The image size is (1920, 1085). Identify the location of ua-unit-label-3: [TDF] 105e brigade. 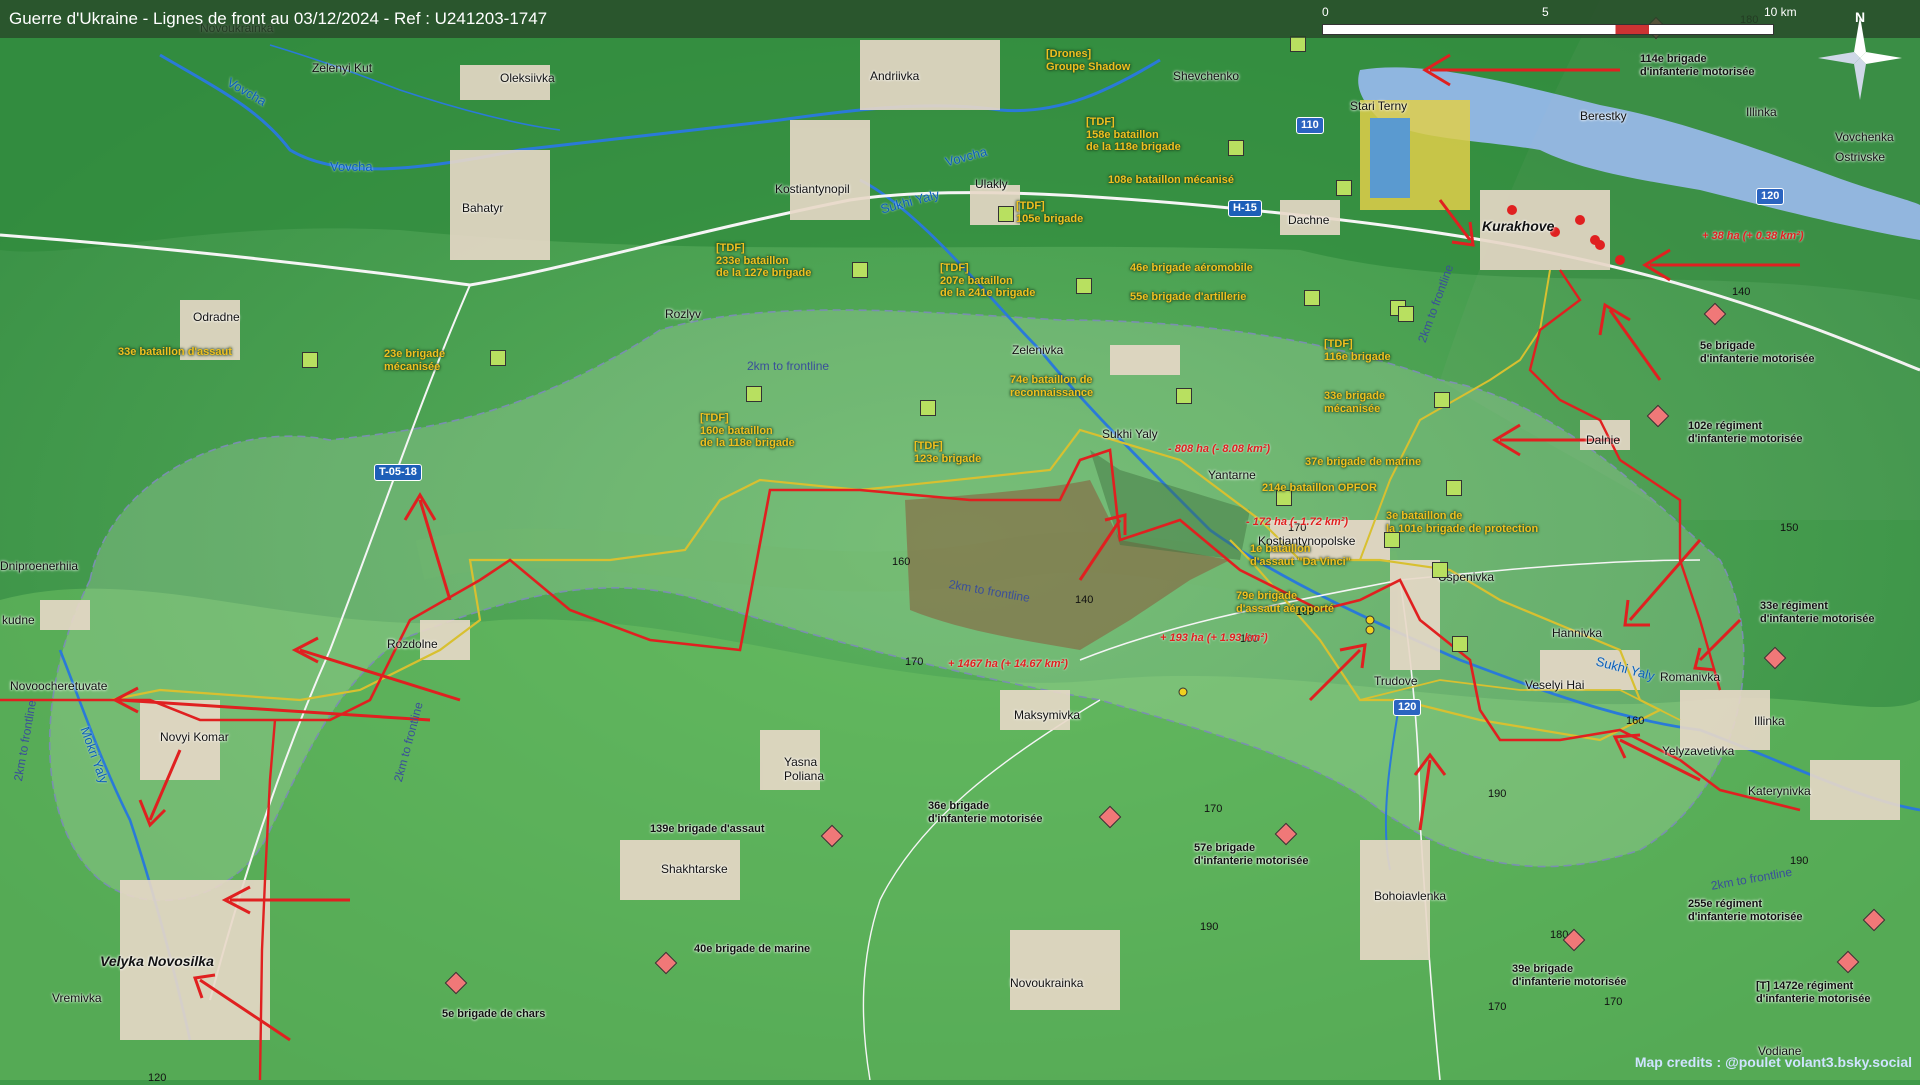
(1049, 212).